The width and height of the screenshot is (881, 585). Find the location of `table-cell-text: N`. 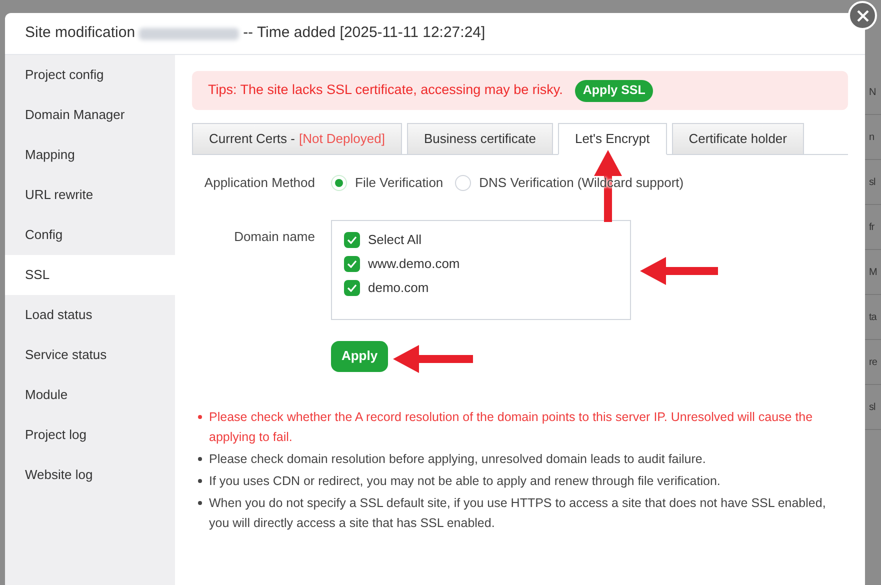

table-cell-text: N is located at coordinates (872, 93).